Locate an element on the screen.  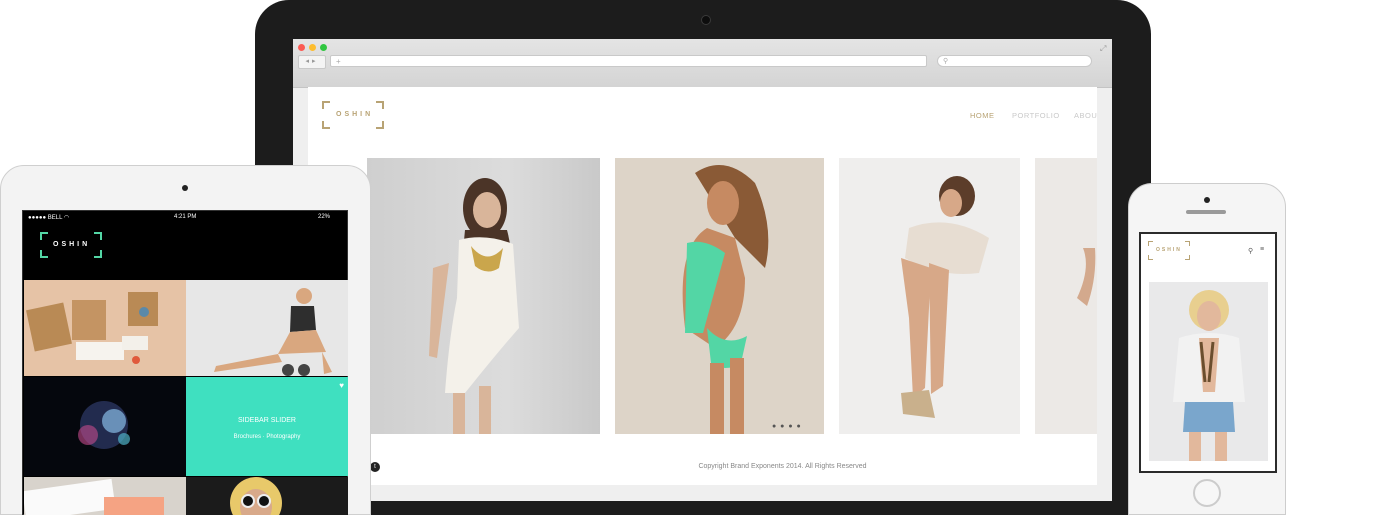
portrait-image is located at coordinates (256, 498).